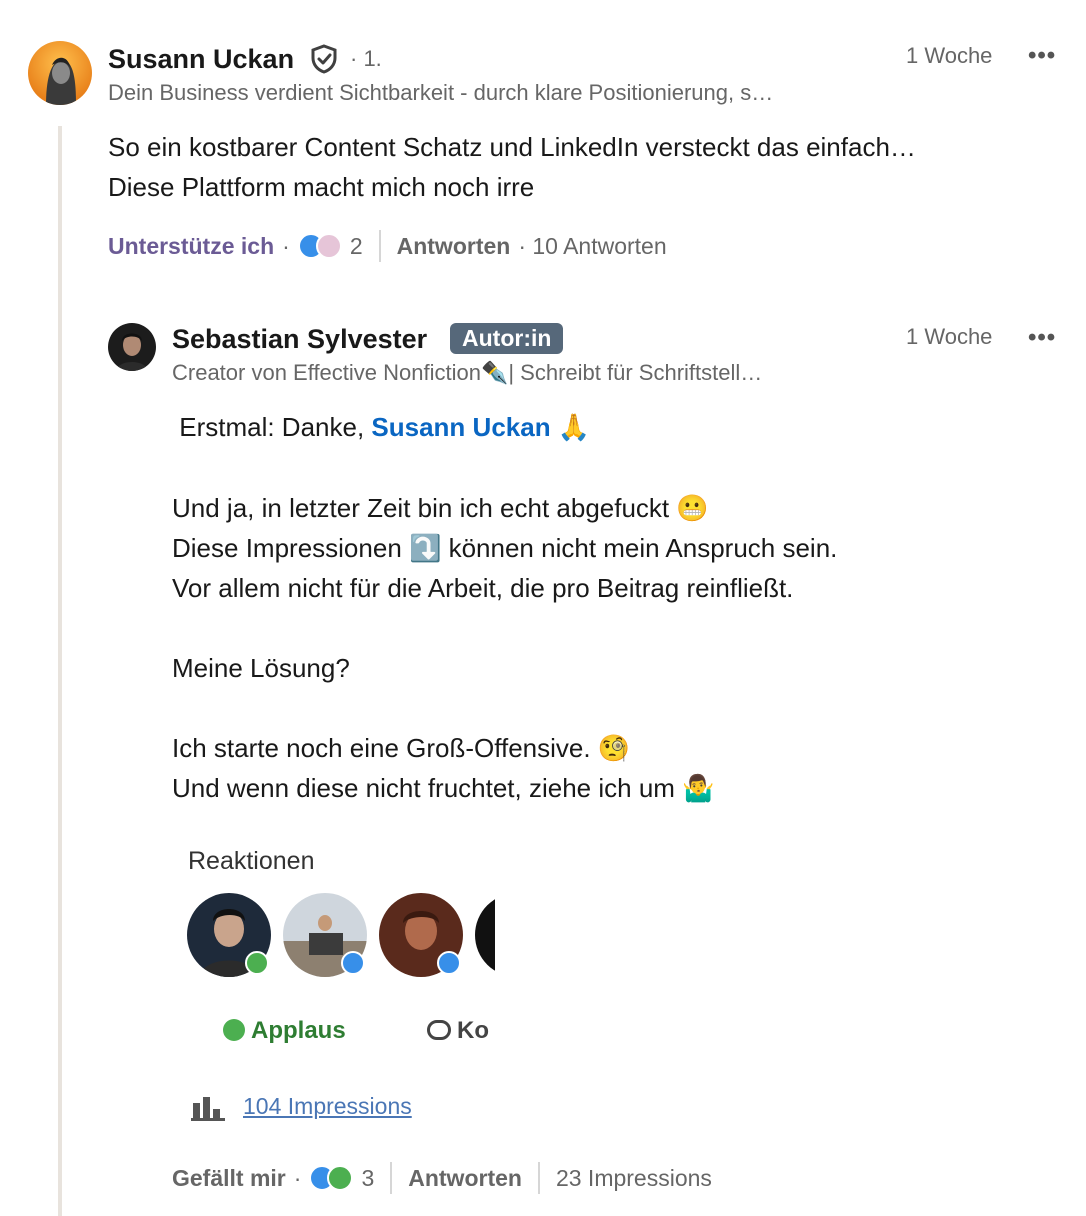 The image size is (1086, 1216). What do you see at coordinates (327, 1106) in the screenshot?
I see `impressions-link: 104 Impressions` at bounding box center [327, 1106].